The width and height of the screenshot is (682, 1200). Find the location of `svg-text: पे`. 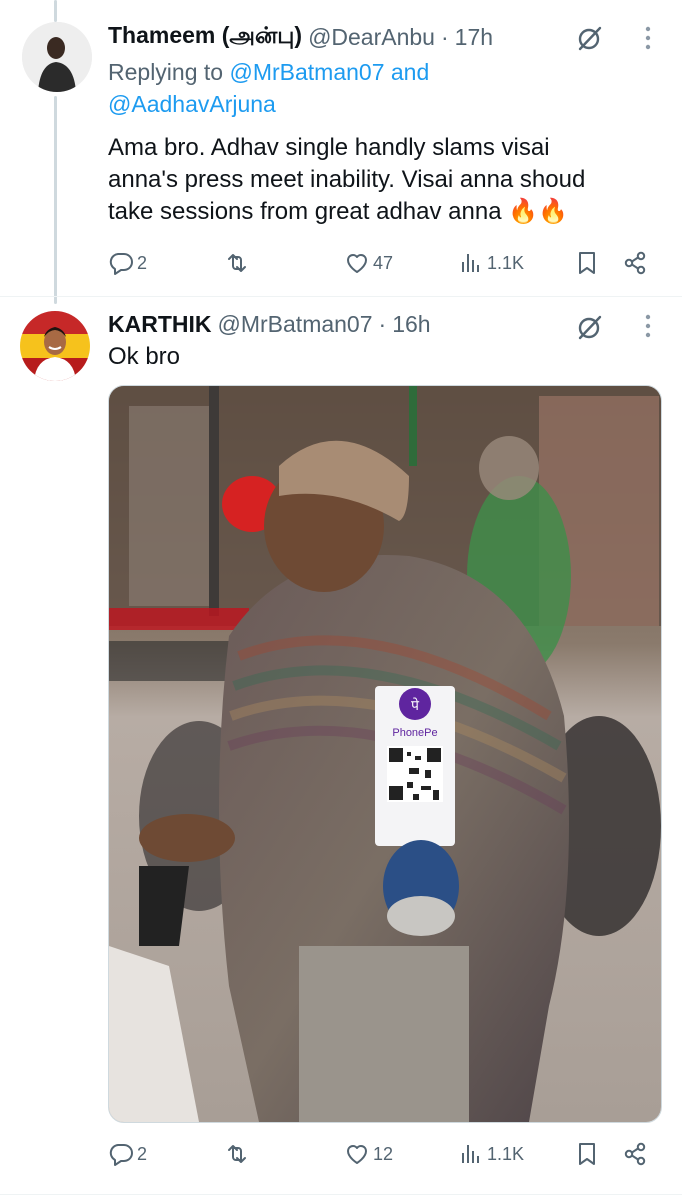

svg-text: पे is located at coordinates (415, 705).